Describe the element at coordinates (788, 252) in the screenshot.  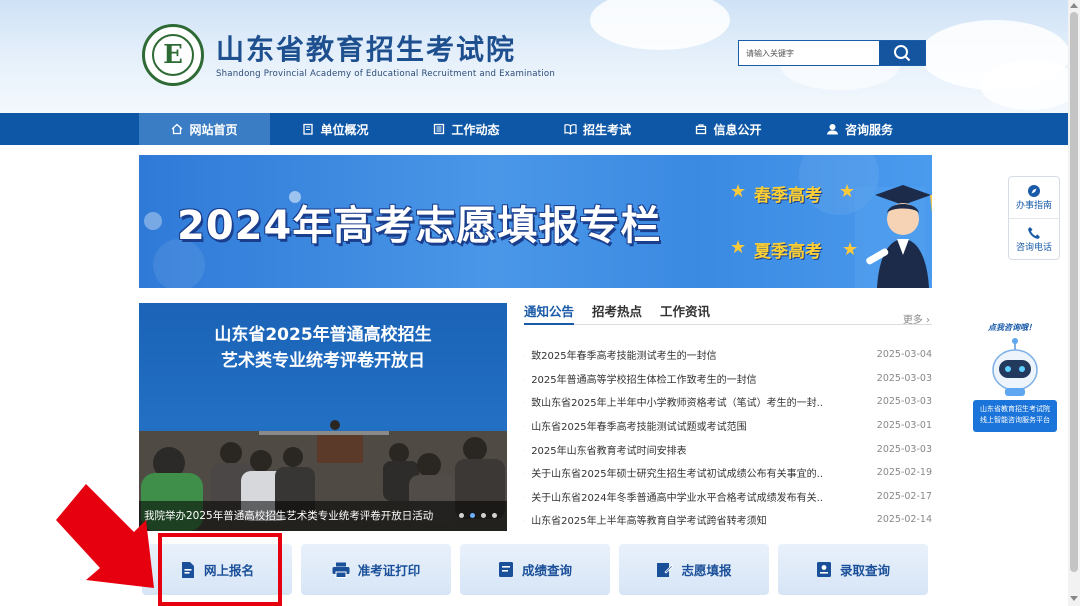
I see `banner-tag-summer: 夏季高考` at that location.